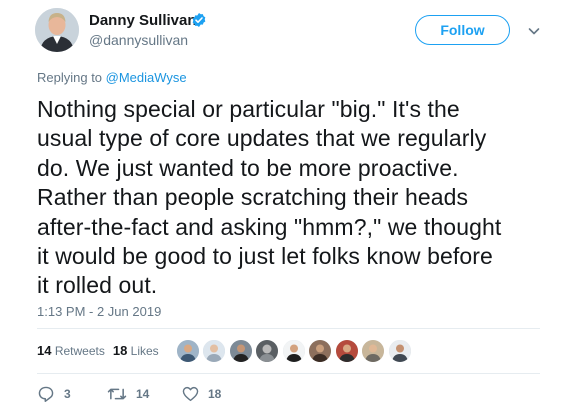 Image resolution: width=572 pixels, height=402 pixels. What do you see at coordinates (79, 351) in the screenshot?
I see `retweets-label: Retweets` at bounding box center [79, 351].